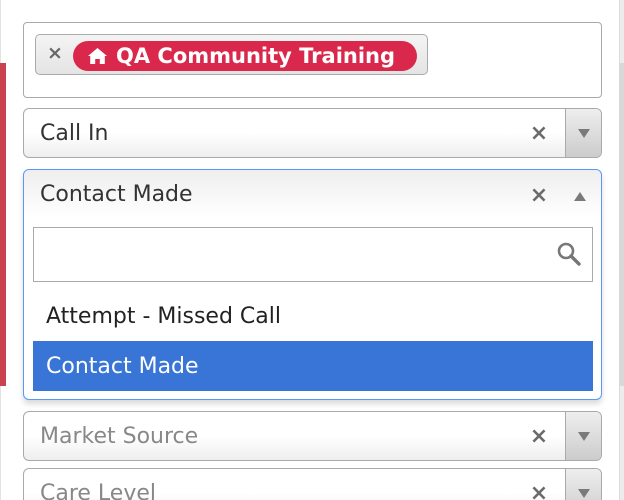 The width and height of the screenshot is (624, 500). What do you see at coordinates (539, 196) in the screenshot?
I see `outcome-clear-icon: ×` at bounding box center [539, 196].